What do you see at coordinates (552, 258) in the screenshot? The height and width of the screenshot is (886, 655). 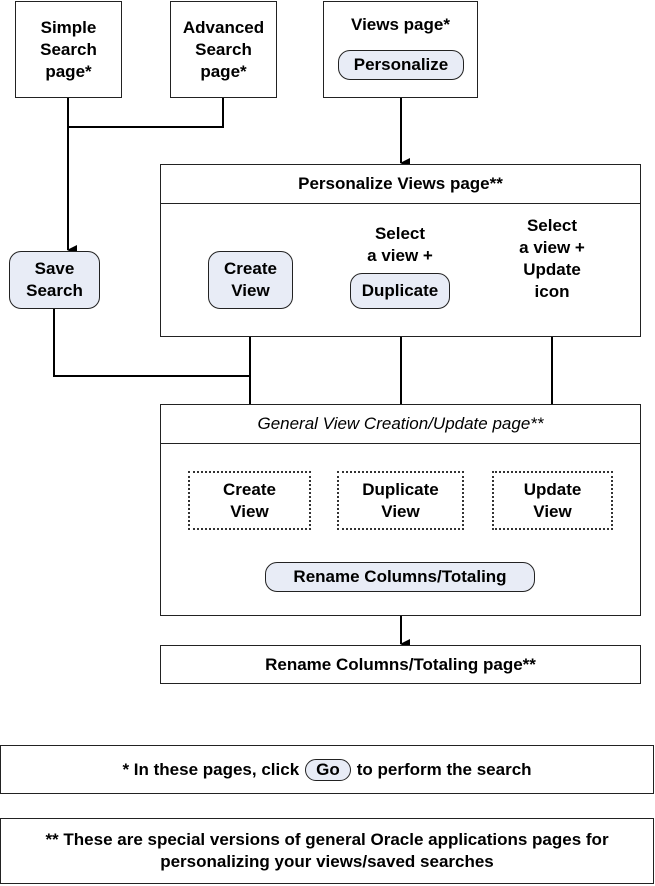 I see `select-update-text: Select a view + Update icon` at bounding box center [552, 258].